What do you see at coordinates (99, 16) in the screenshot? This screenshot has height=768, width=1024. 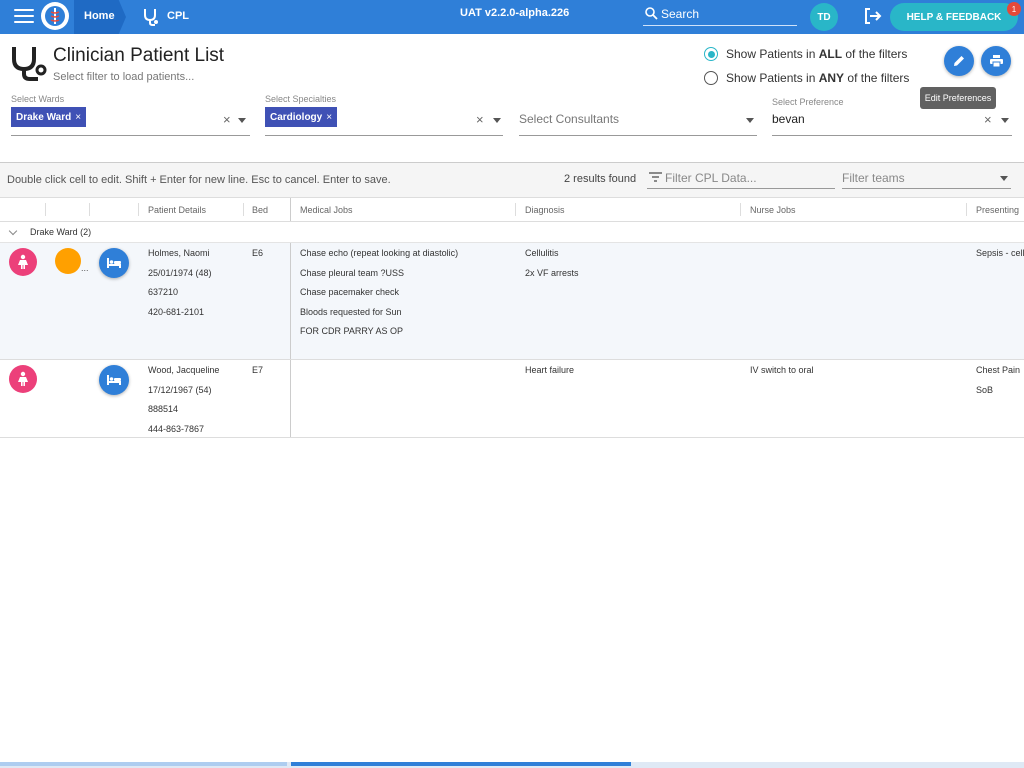 I see `breadcrumb-home-label: Home` at bounding box center [99, 16].